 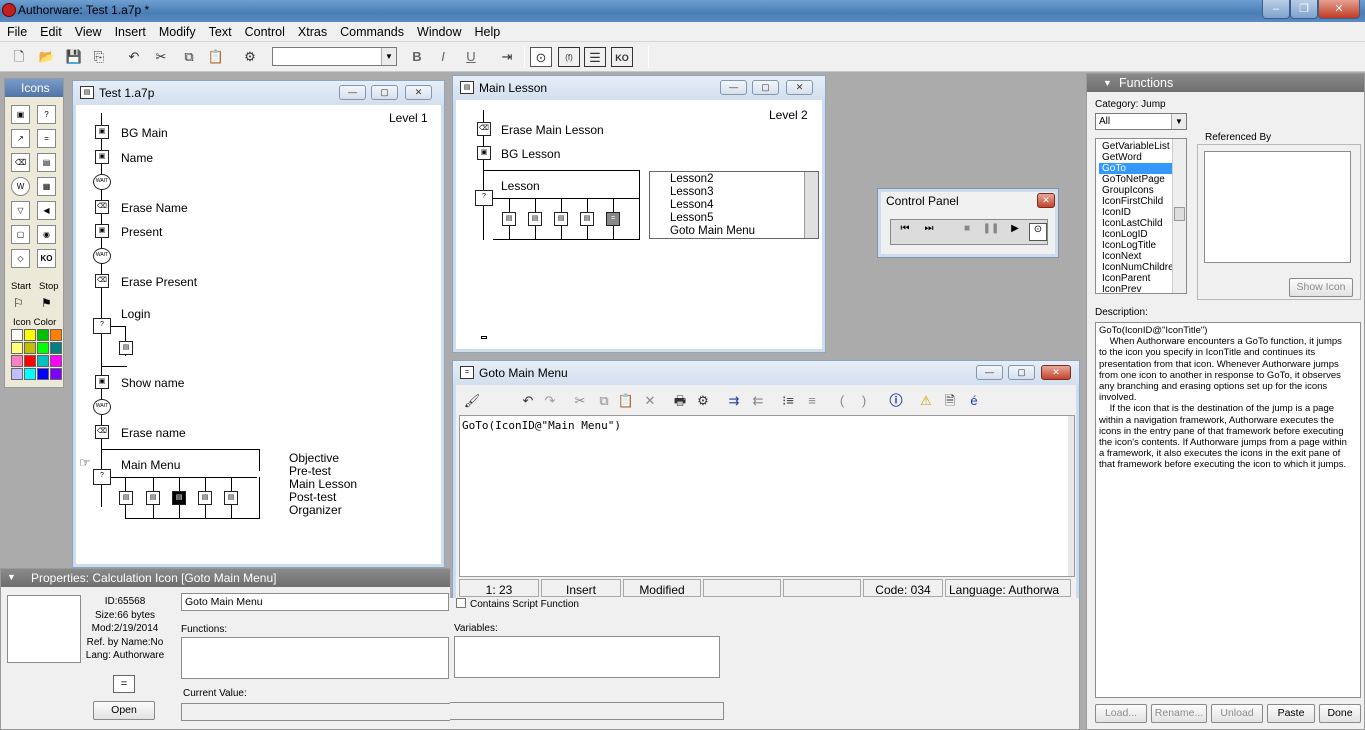 What do you see at coordinates (20, 138) in the screenshot?
I see `motion-icon: ↗` at bounding box center [20, 138].